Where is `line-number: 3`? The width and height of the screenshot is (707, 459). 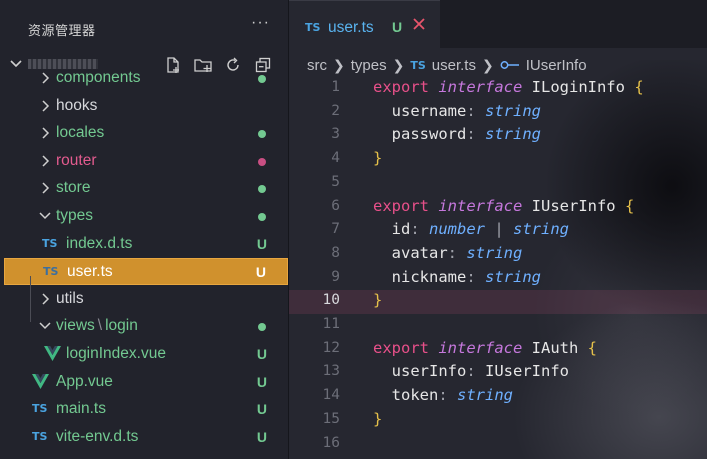
line-number: 3 is located at coordinates (335, 134).